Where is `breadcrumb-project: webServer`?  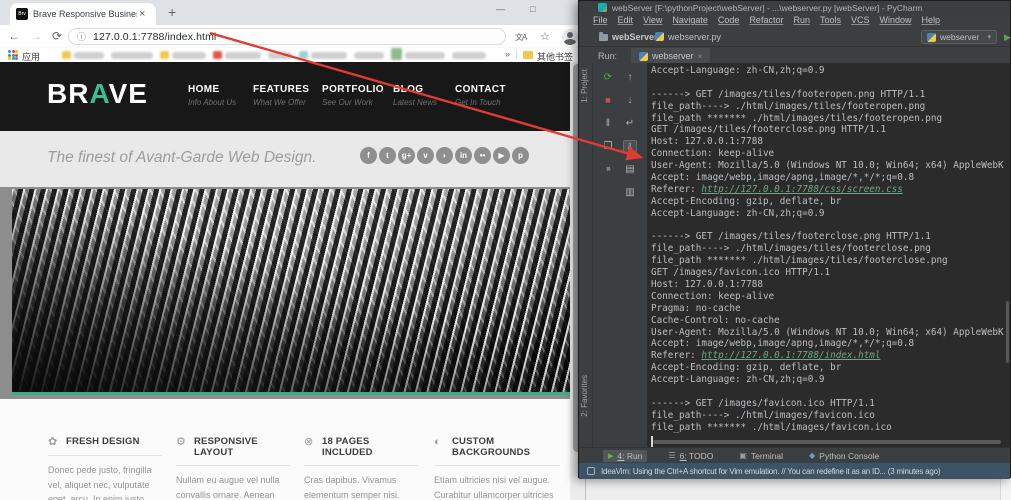
breadcrumb-project: webServer is located at coordinates (628, 37).